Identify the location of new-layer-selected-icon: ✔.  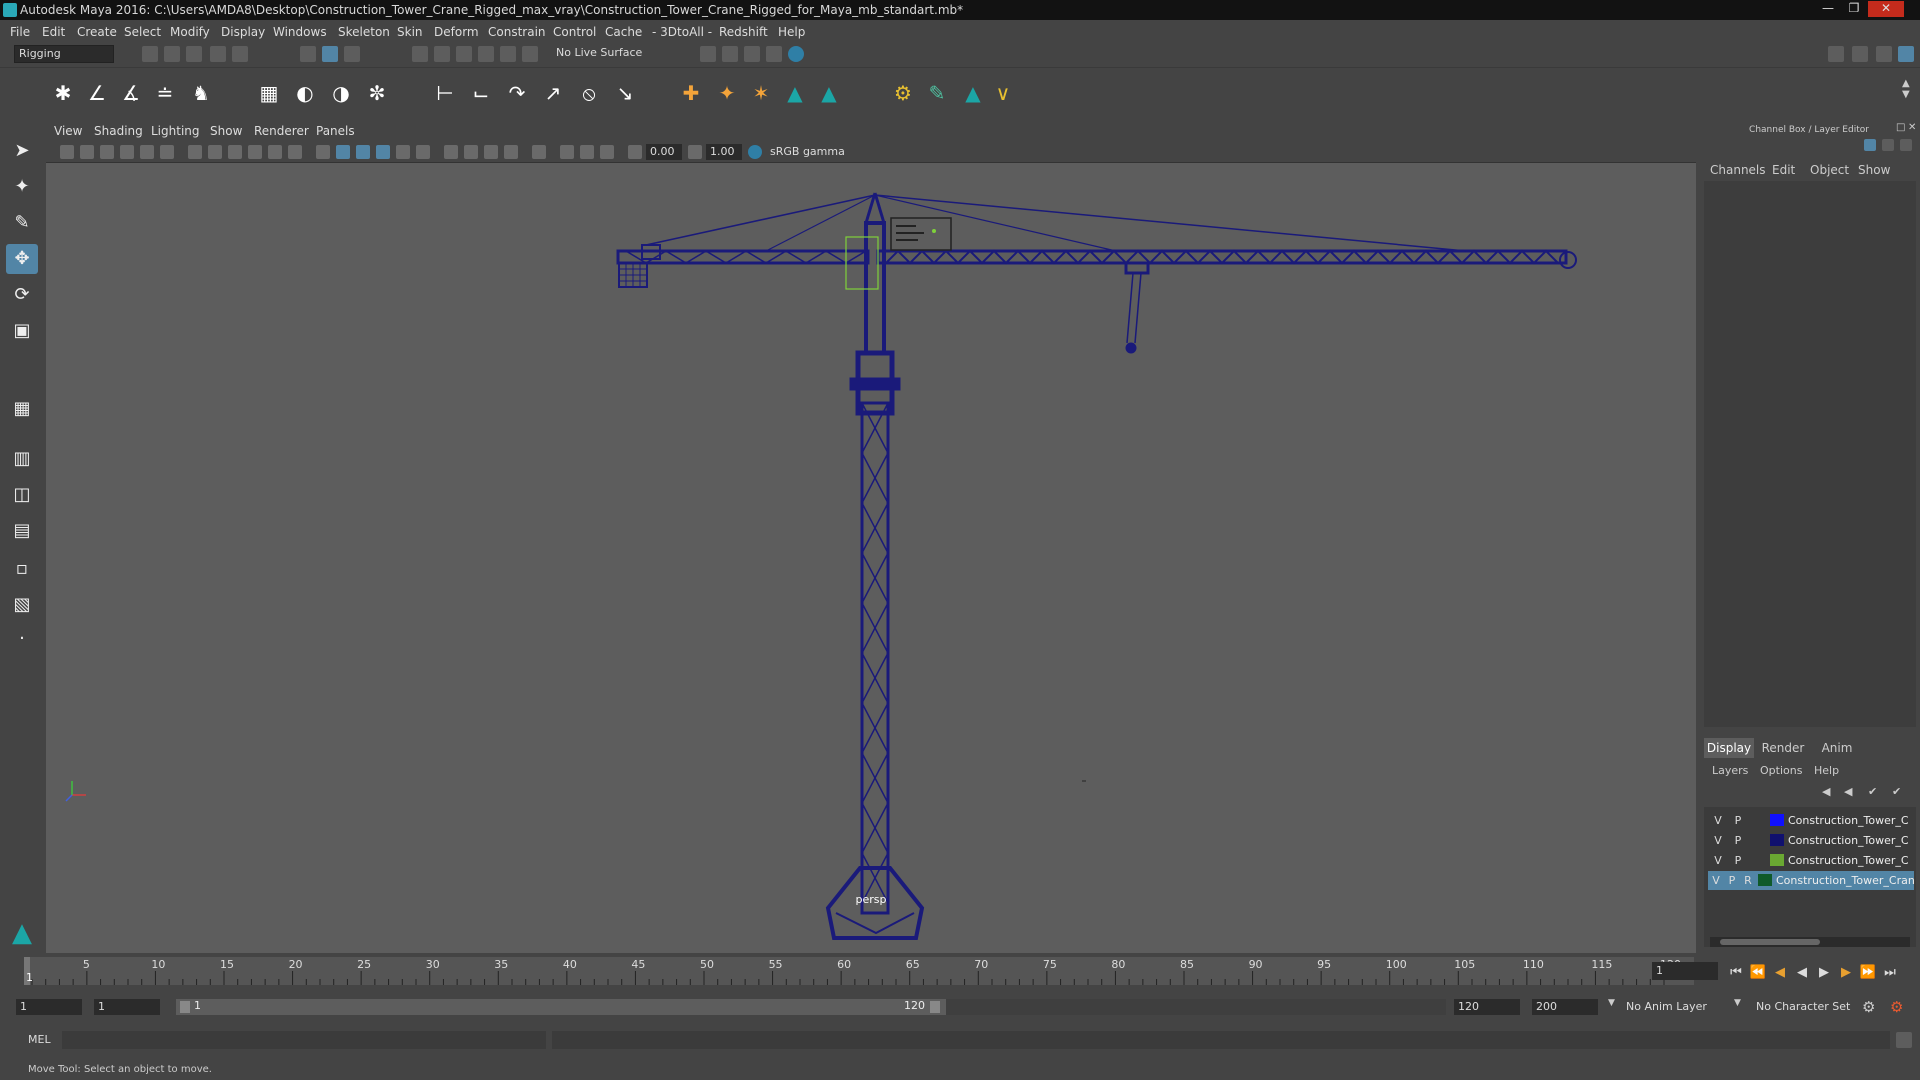
(1896, 791).